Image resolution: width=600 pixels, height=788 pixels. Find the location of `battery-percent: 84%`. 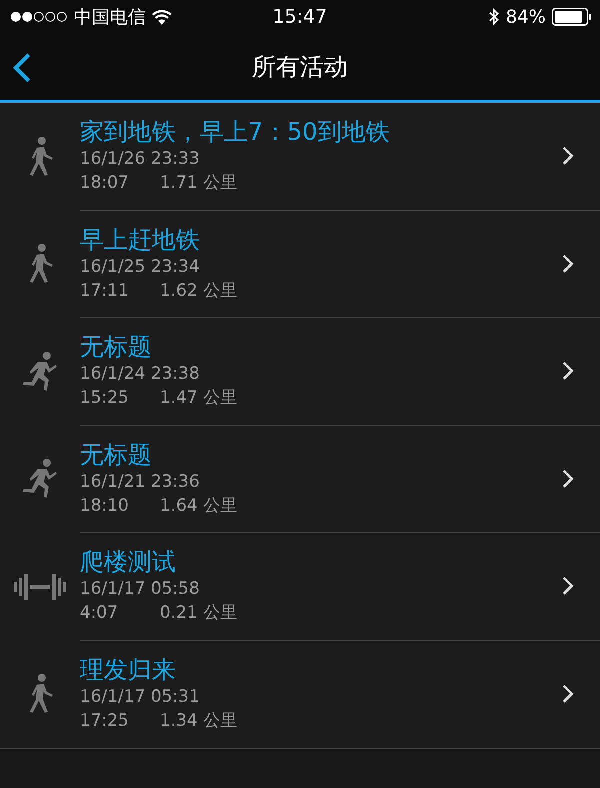

battery-percent: 84% is located at coordinates (526, 17).